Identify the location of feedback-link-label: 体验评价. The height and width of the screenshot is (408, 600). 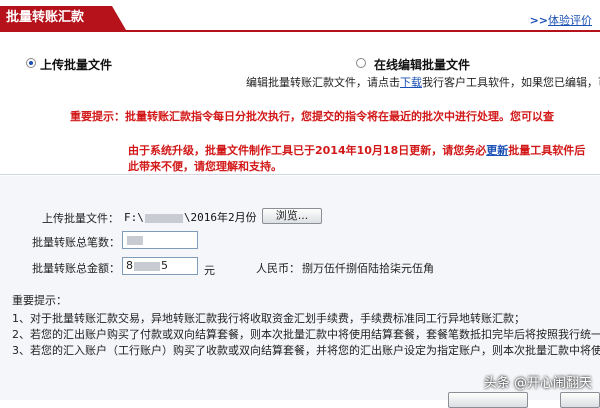
(570, 20).